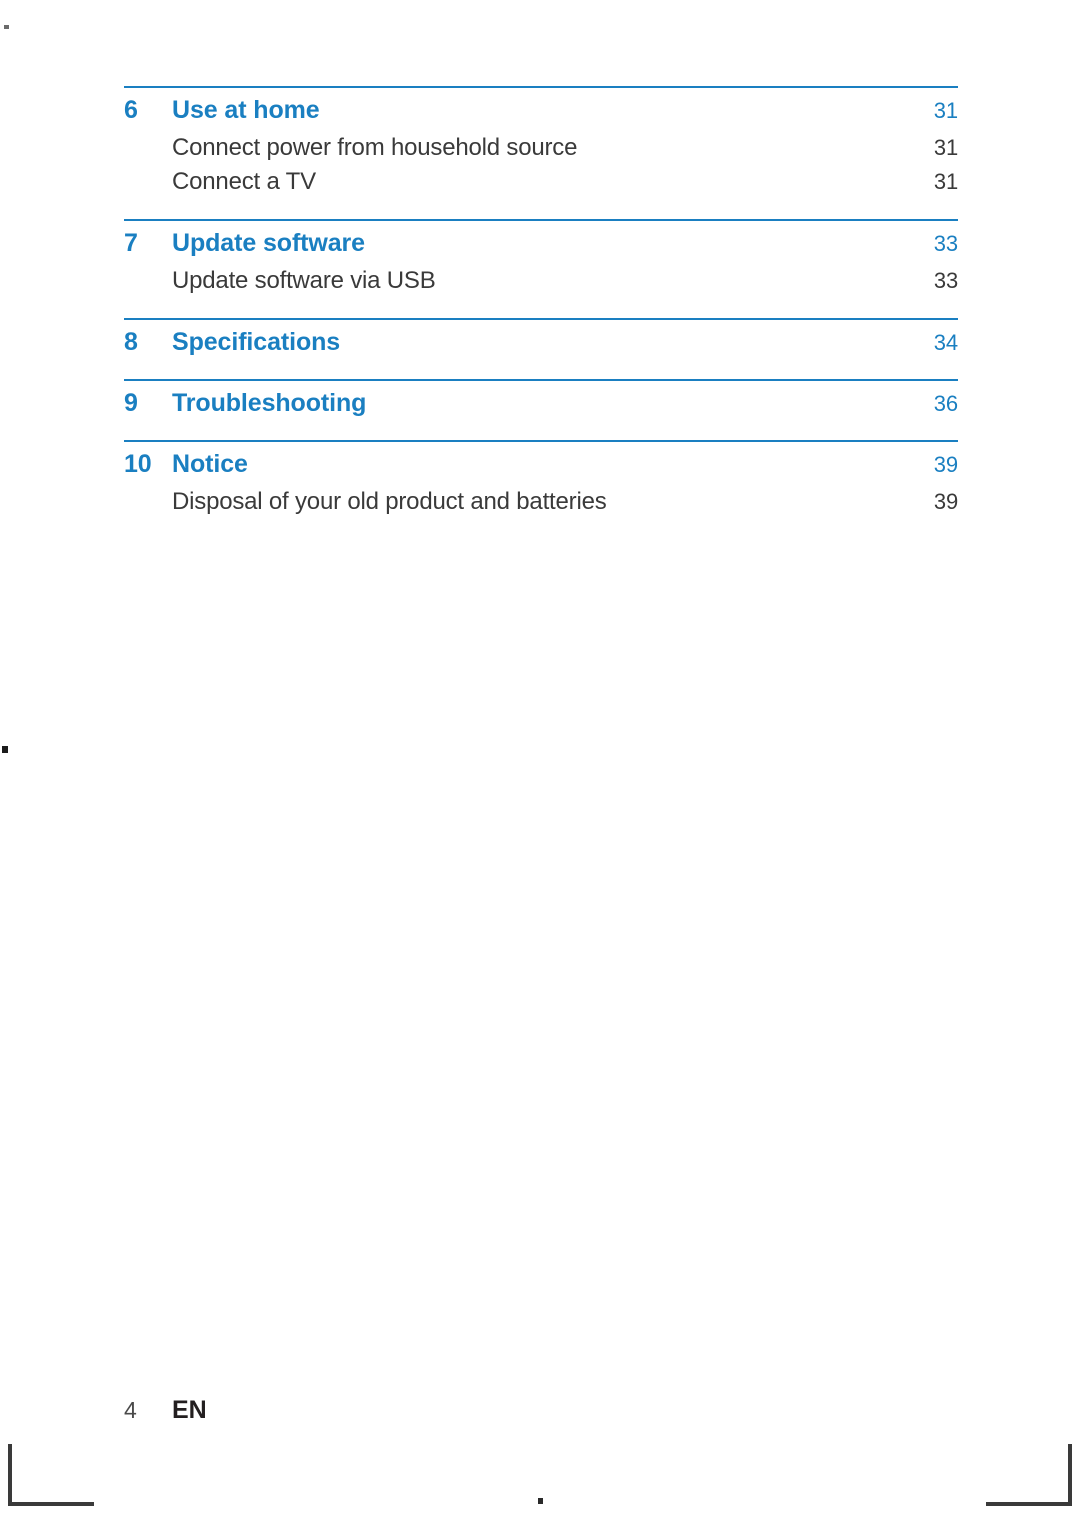 This screenshot has width=1080, height=1528. What do you see at coordinates (138, 464) in the screenshot?
I see `chapter-number: 10` at bounding box center [138, 464].